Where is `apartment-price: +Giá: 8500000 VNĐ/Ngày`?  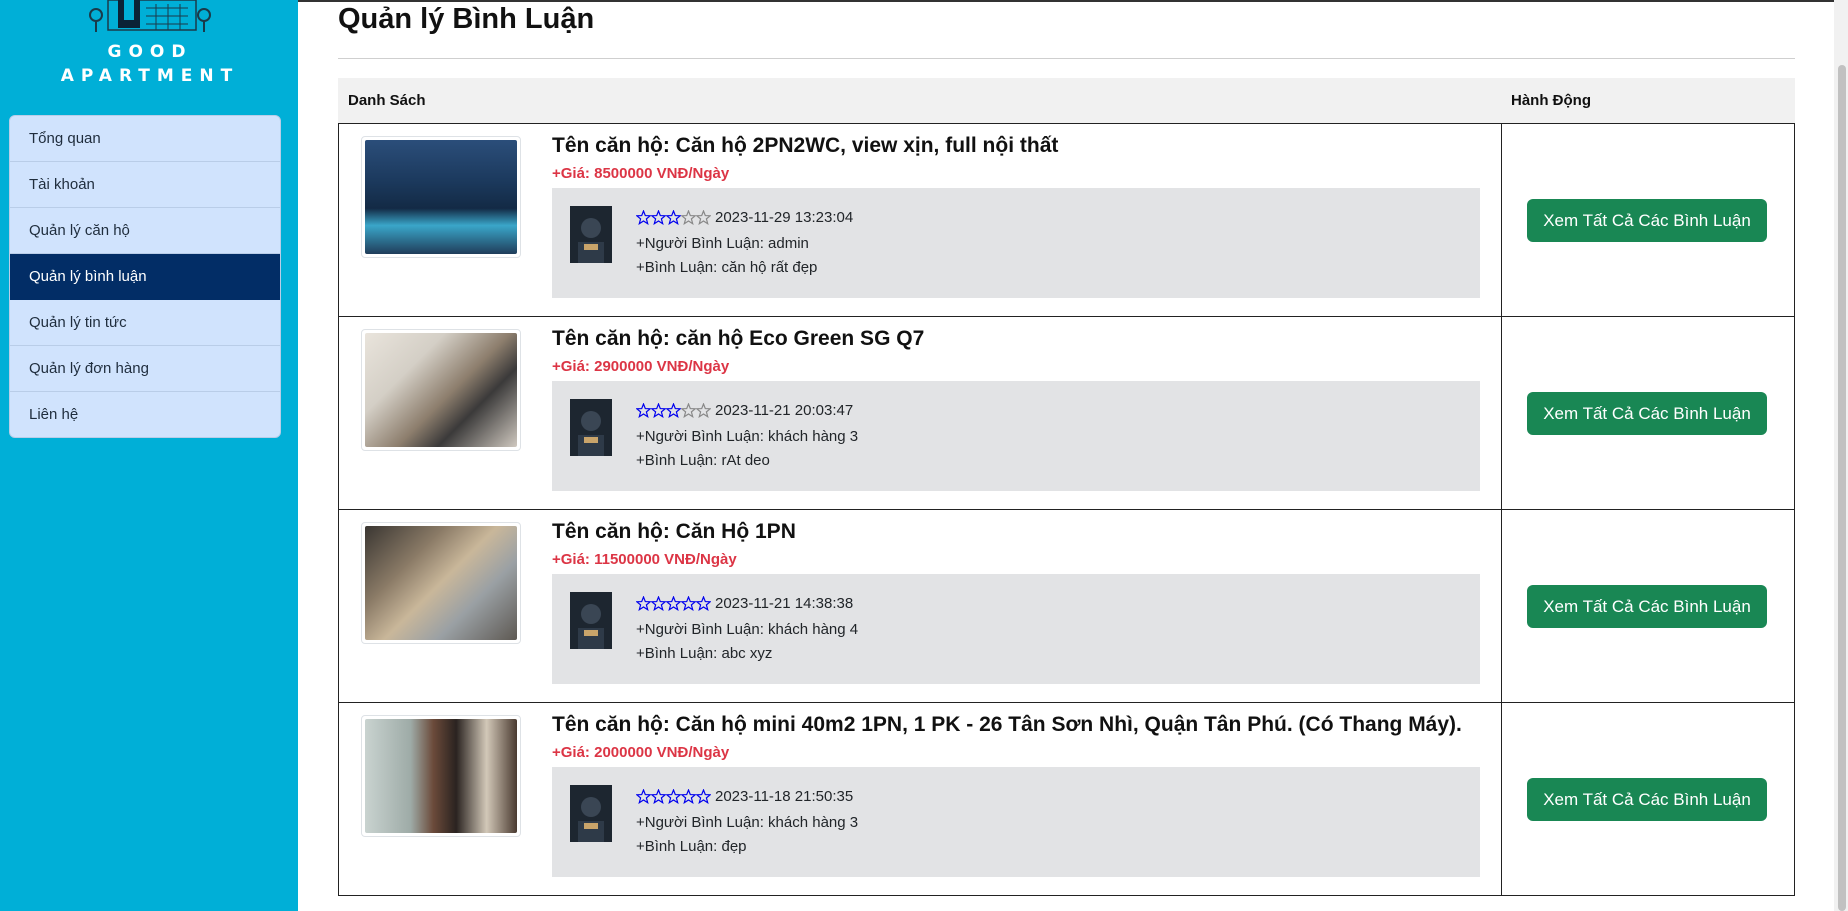
apartment-price: +Giá: 8500000 VNĐ/Ngày is located at coordinates (641, 173).